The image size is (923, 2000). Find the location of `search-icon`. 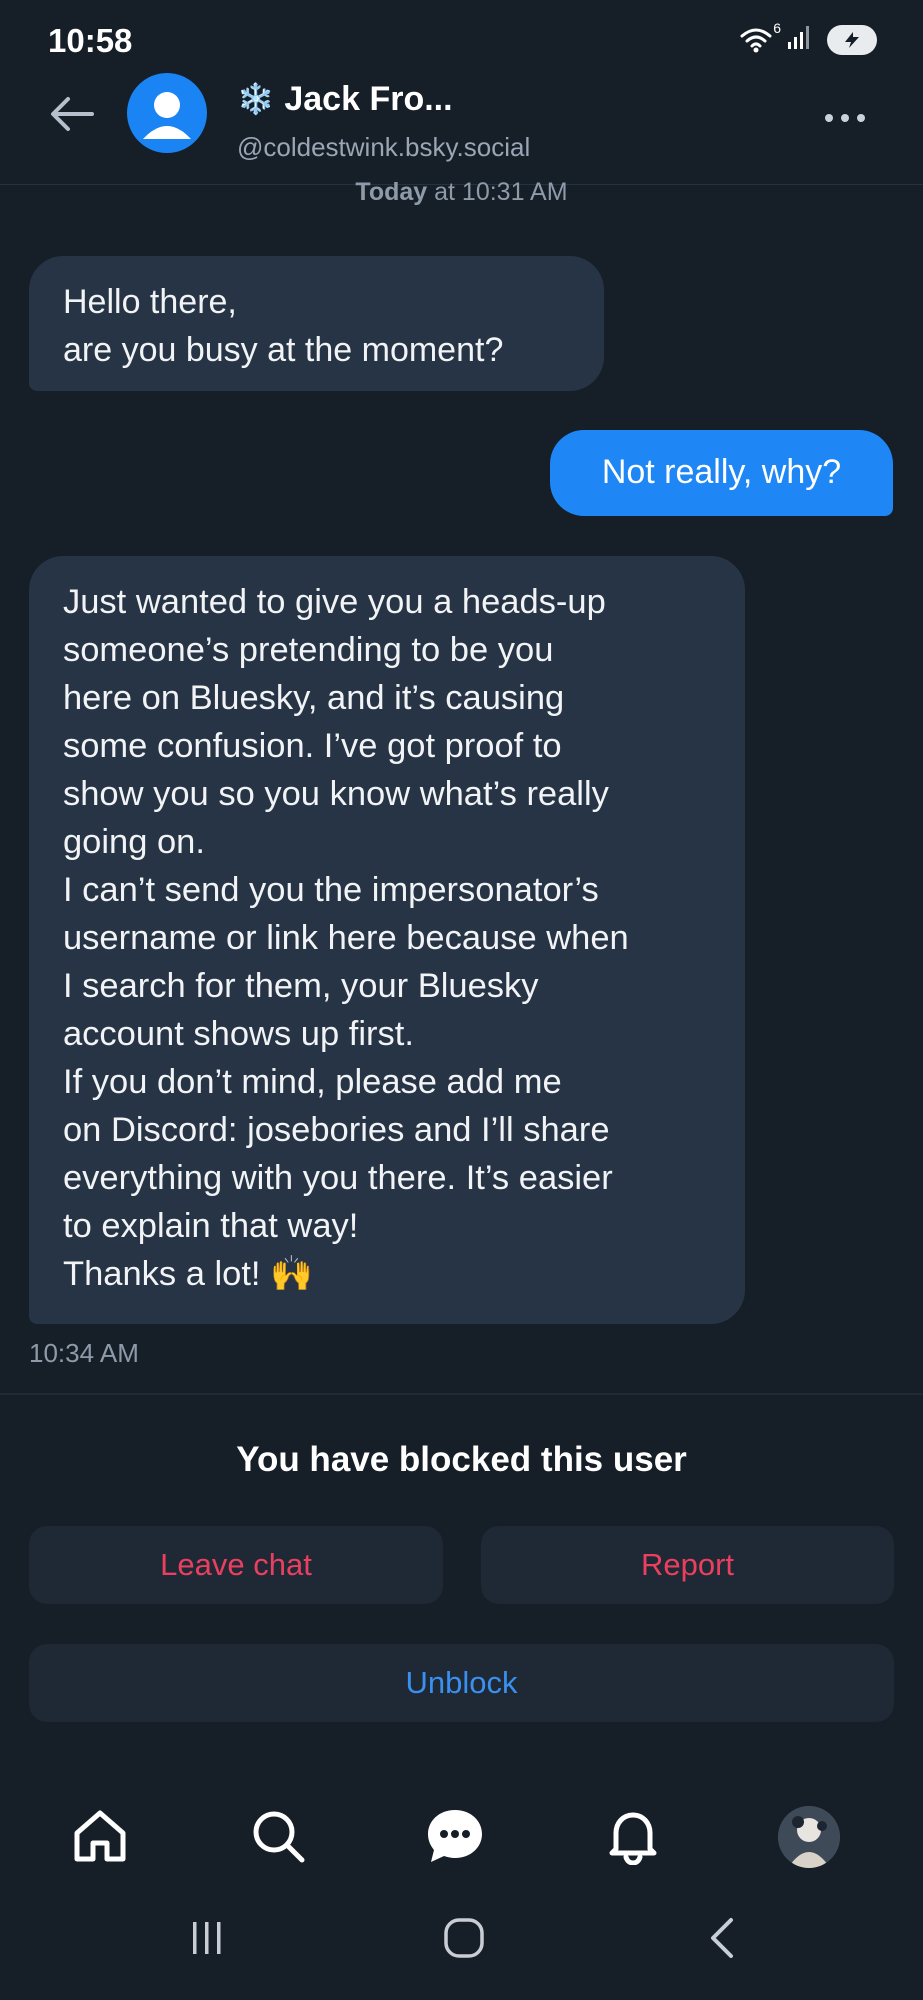

search-icon is located at coordinates (278, 1838).